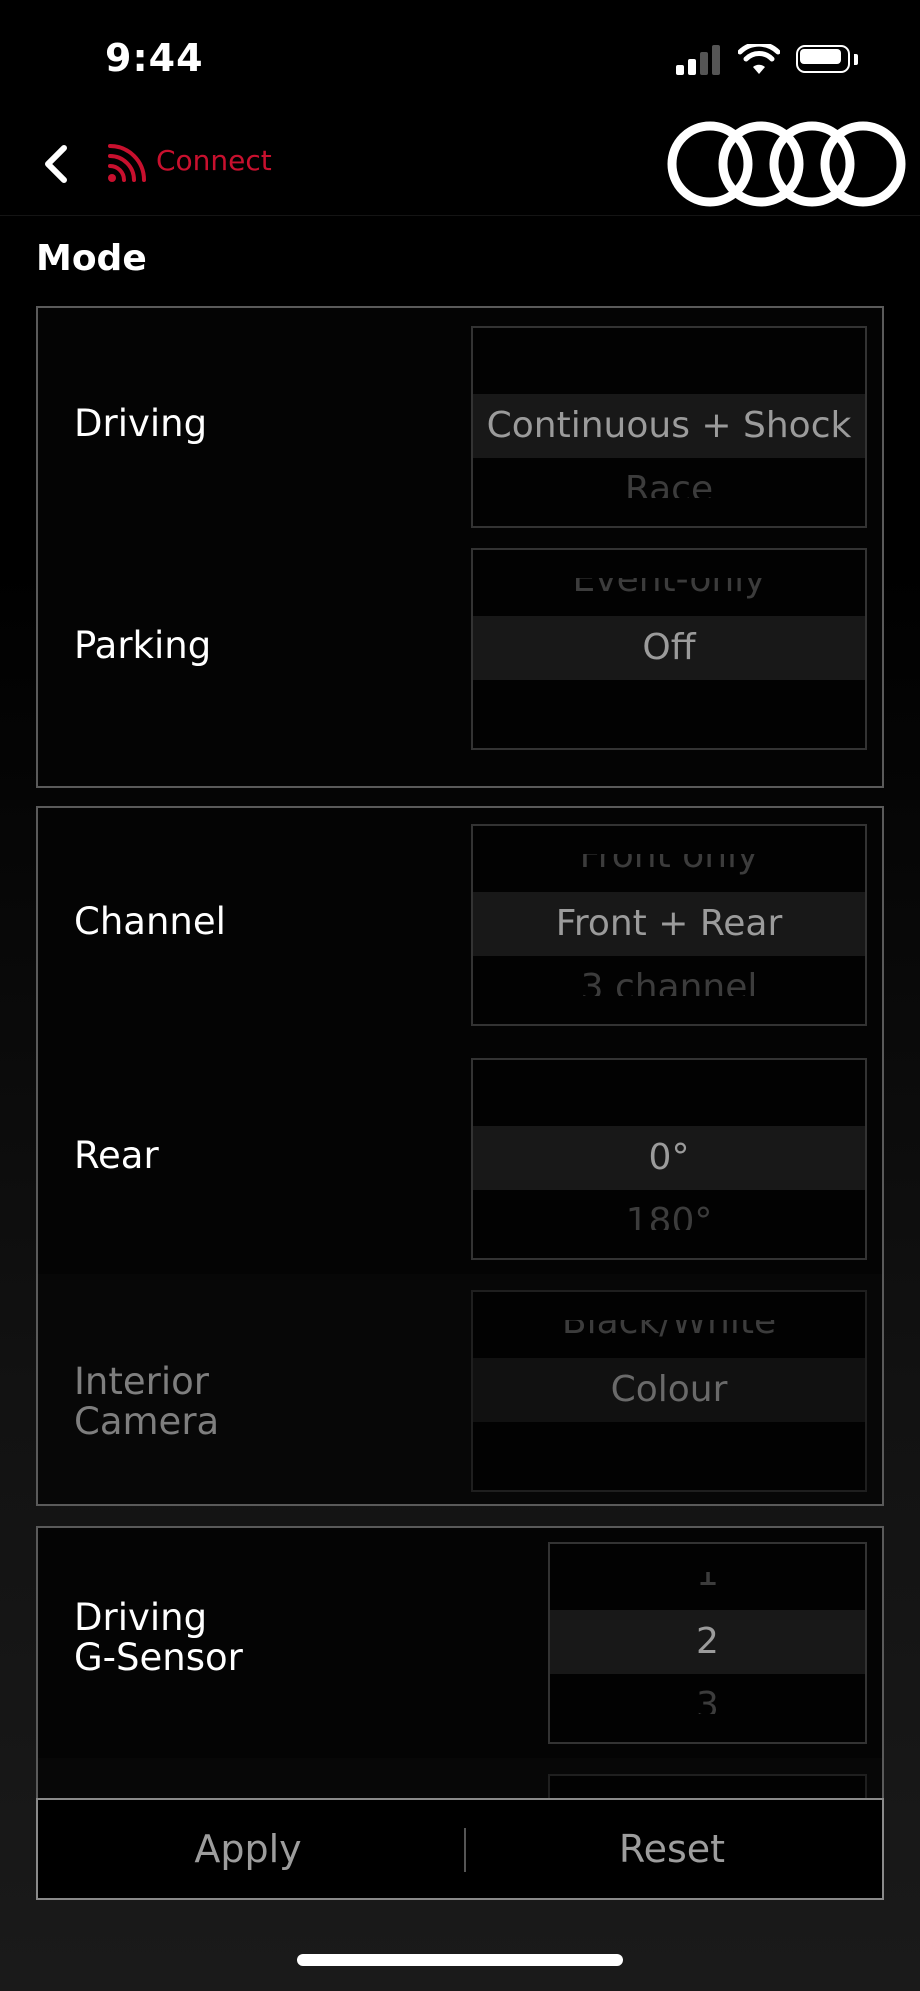 This screenshot has width=920, height=1991. I want to click on picker-option: Black/White, so click(669, 1337).